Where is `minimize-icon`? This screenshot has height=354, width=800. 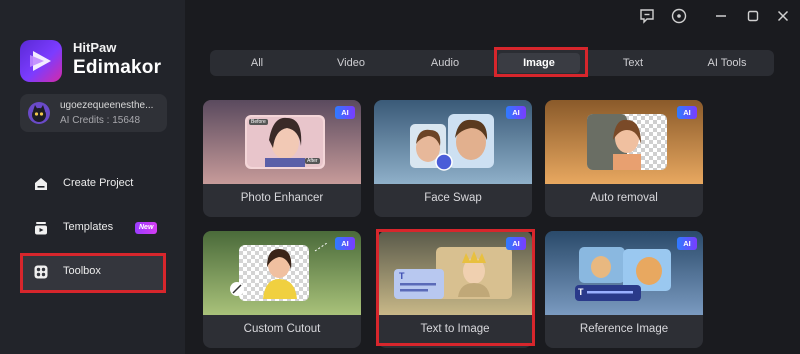 minimize-icon is located at coordinates (721, 16).